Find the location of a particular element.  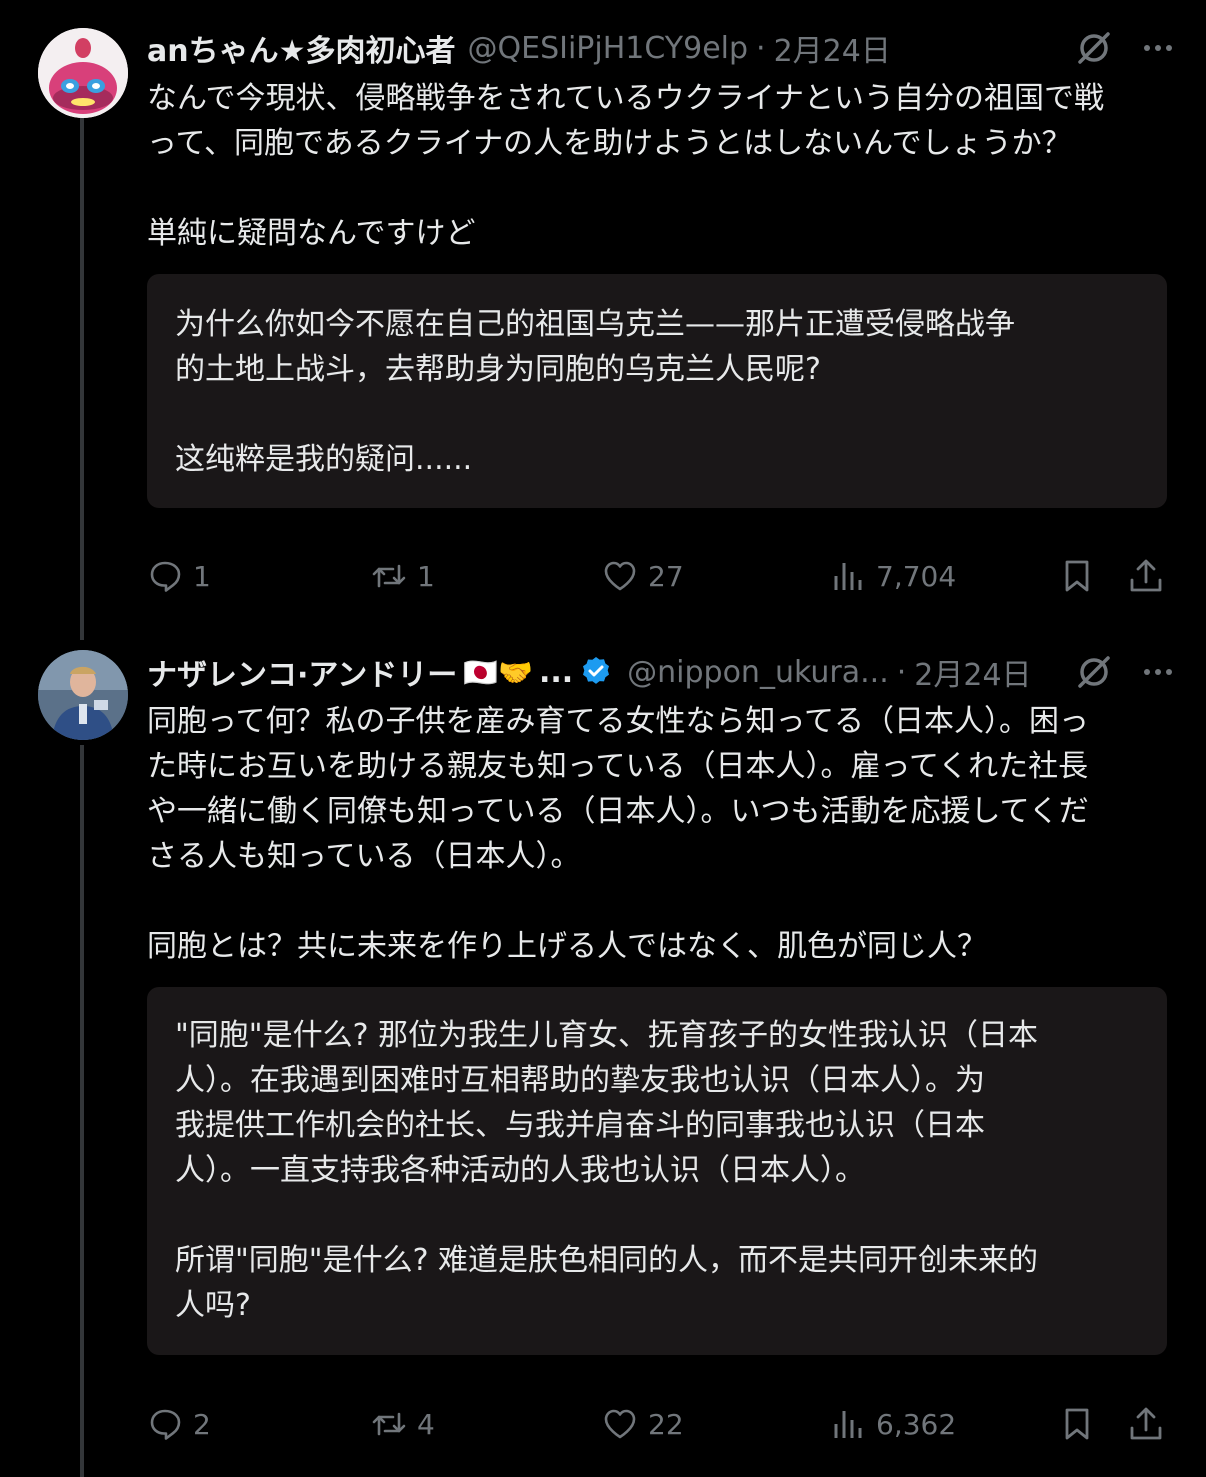

tweet-text-line: 単純に疑問なんですけど is located at coordinates (311, 233).